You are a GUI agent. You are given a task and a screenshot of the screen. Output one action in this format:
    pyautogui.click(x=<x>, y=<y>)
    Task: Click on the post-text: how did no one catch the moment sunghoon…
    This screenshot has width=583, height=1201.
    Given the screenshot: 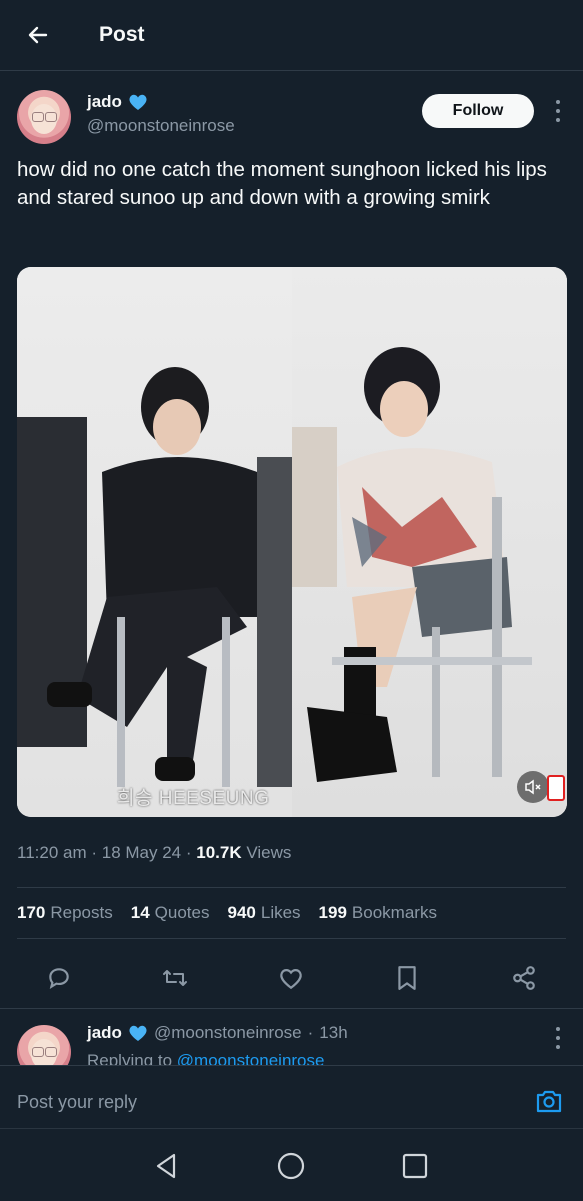 What is the action you would take?
    pyautogui.click(x=282, y=183)
    